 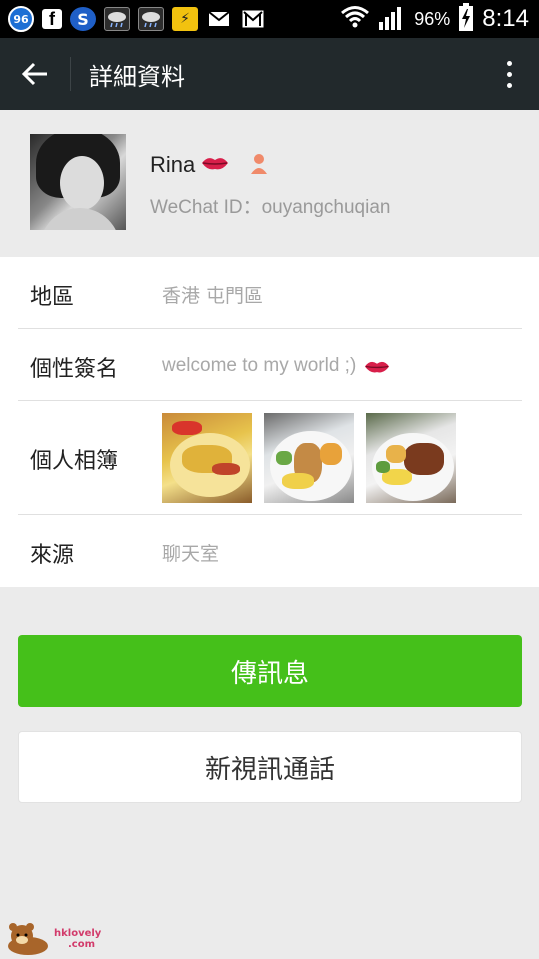 What do you see at coordinates (74, 461) in the screenshot?
I see `album-label: 個人相簿` at bounding box center [74, 461].